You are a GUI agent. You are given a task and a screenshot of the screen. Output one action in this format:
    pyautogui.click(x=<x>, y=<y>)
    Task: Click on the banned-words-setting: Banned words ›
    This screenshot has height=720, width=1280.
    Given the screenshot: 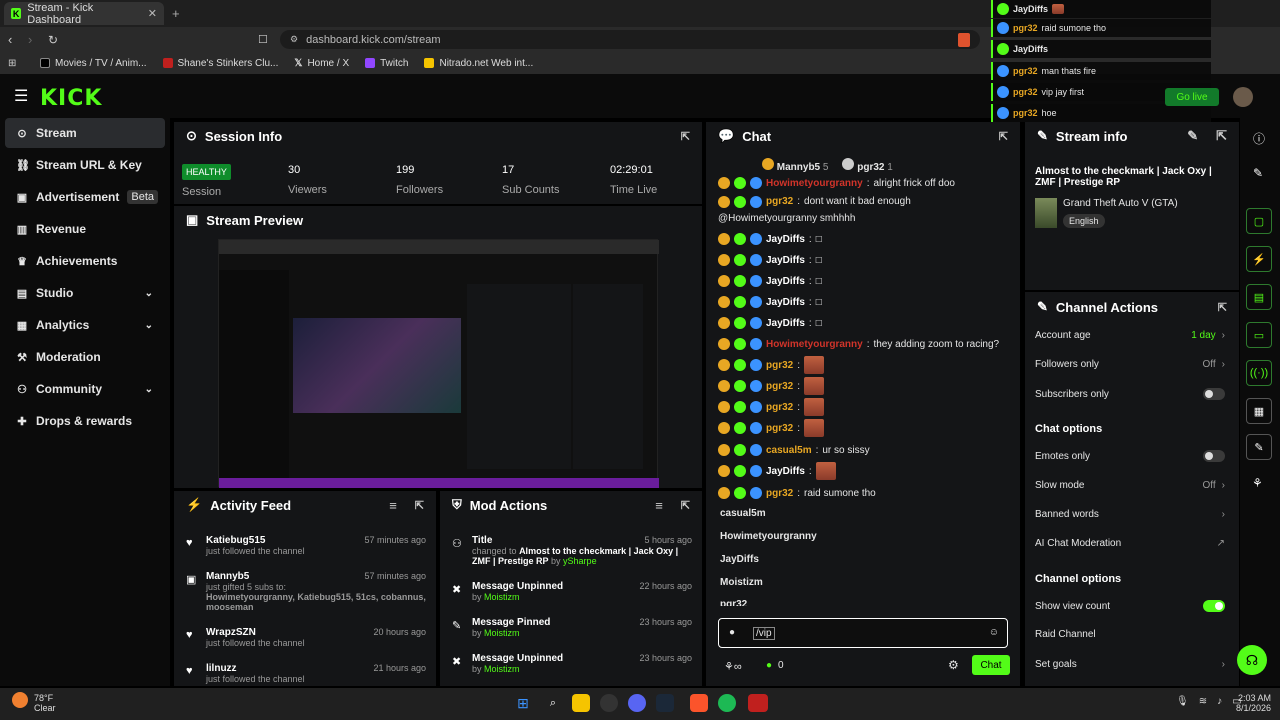 What is the action you would take?
    pyautogui.click(x=1130, y=514)
    